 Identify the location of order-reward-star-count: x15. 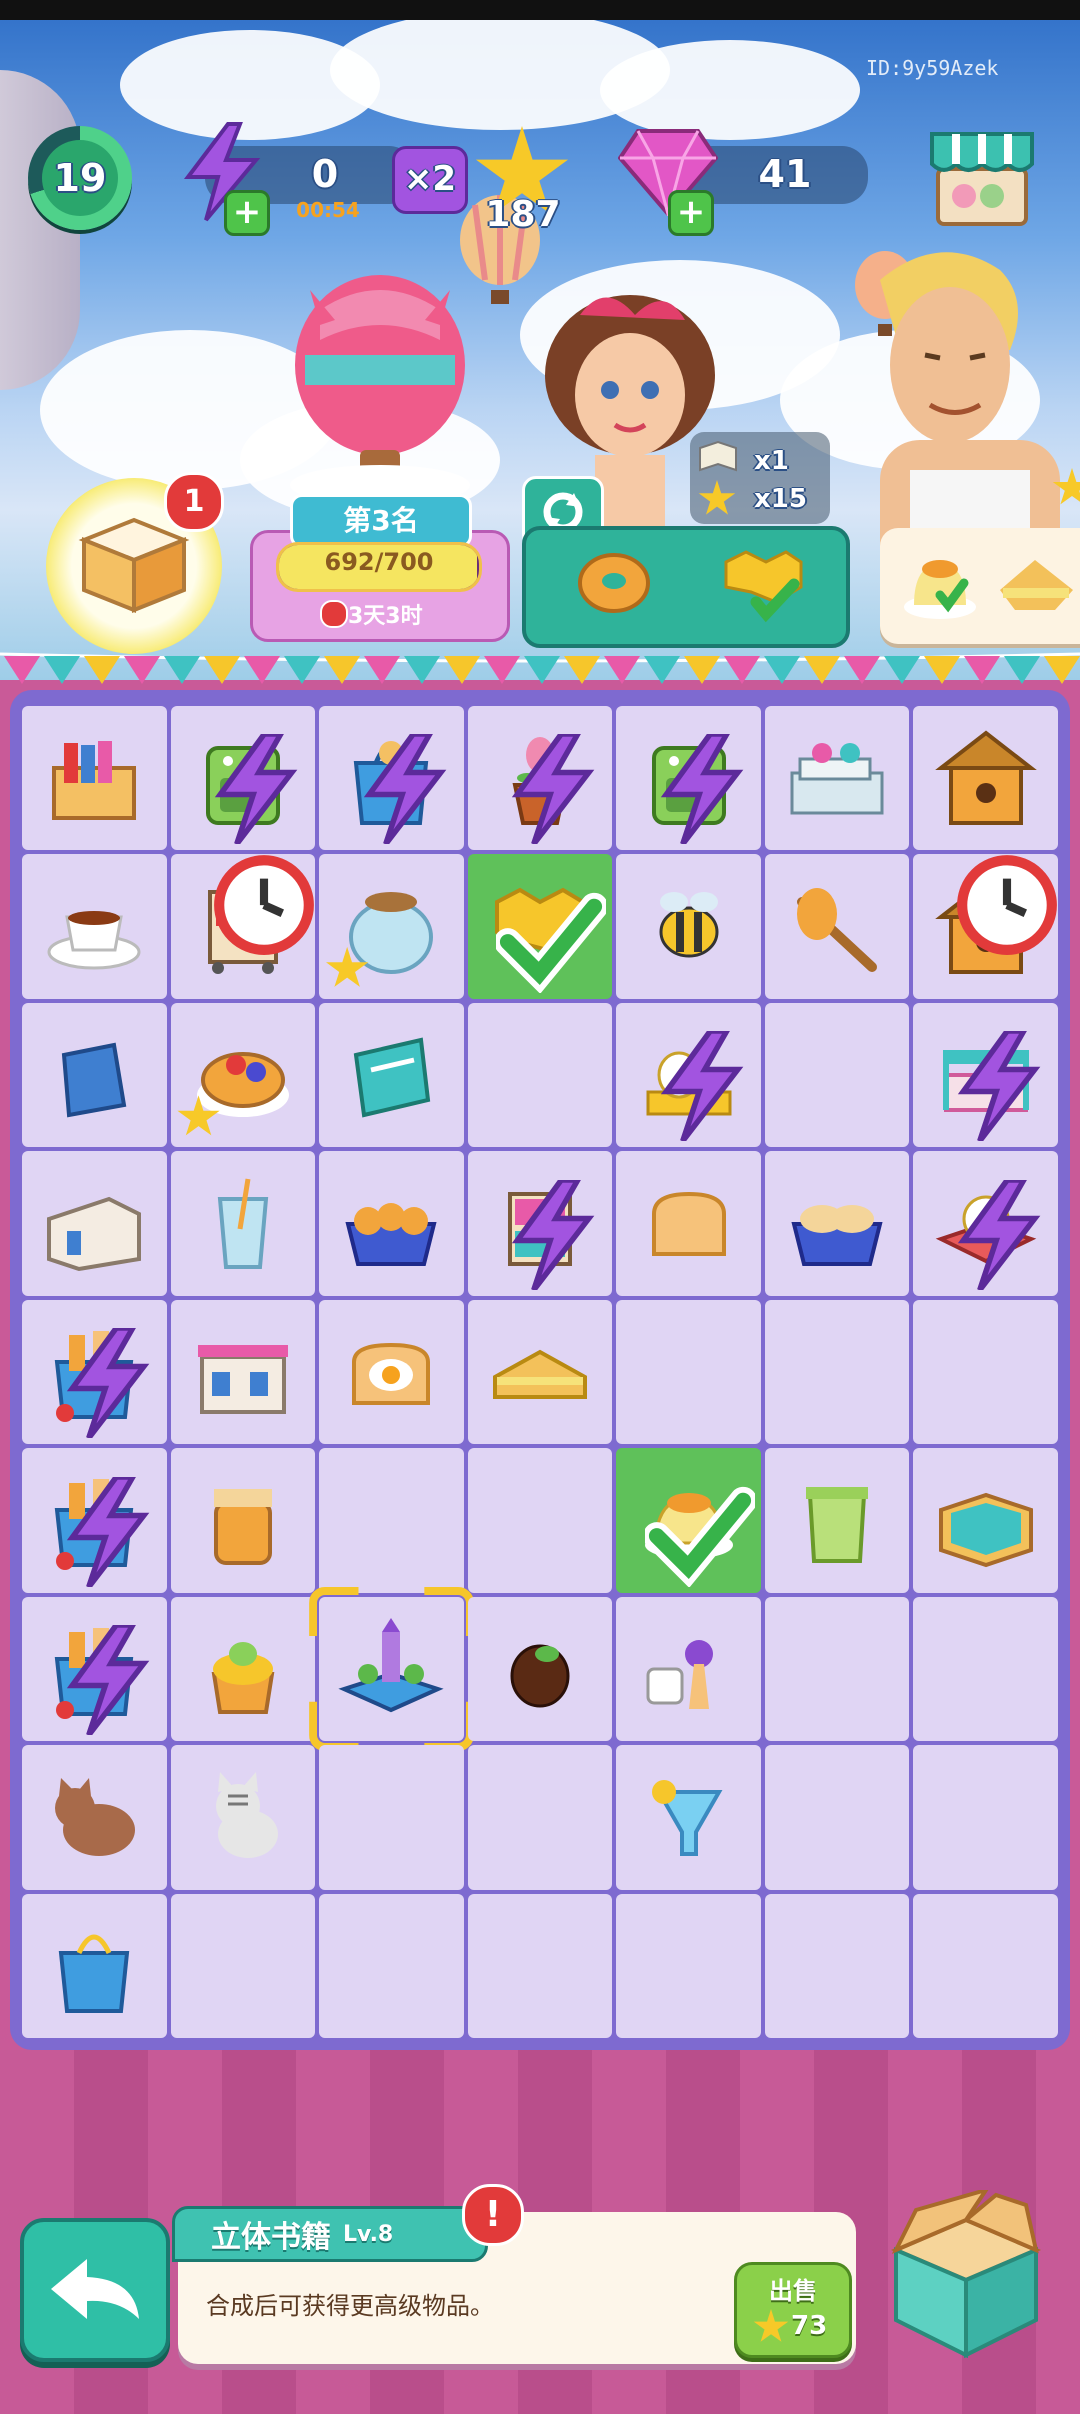
(780, 499).